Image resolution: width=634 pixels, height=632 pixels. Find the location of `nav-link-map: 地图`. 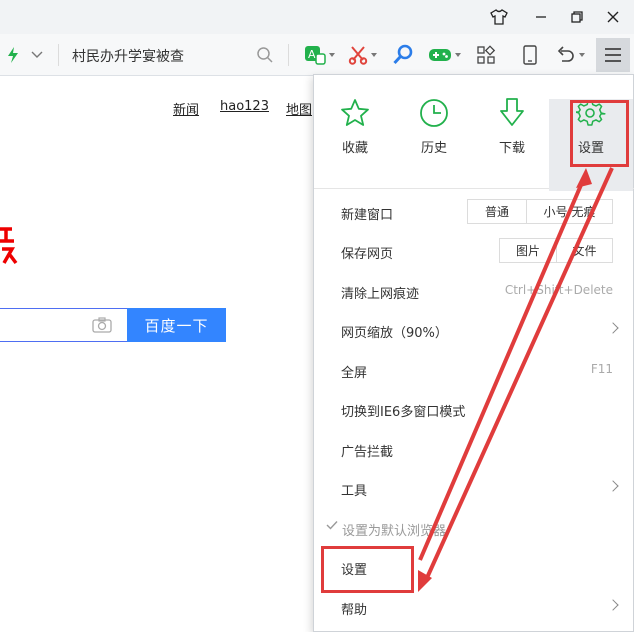

nav-link-map: 地图 is located at coordinates (299, 108).